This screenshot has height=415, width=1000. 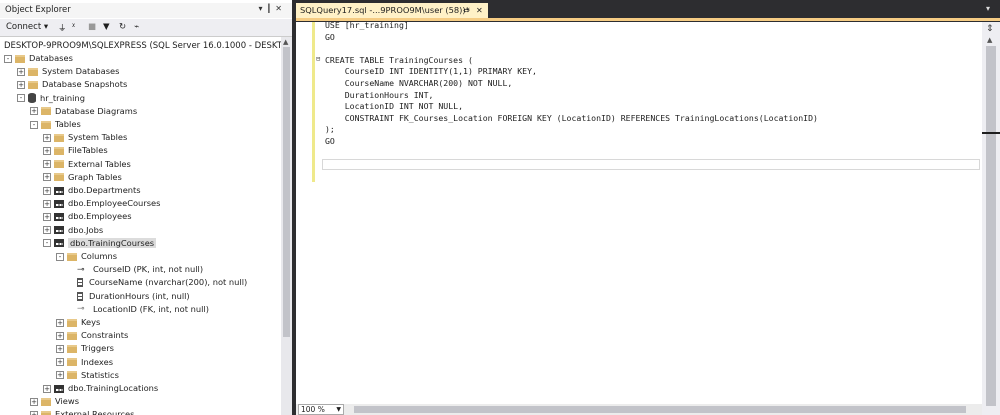 I want to click on split-icon: ⇕, so click(x=990, y=29).